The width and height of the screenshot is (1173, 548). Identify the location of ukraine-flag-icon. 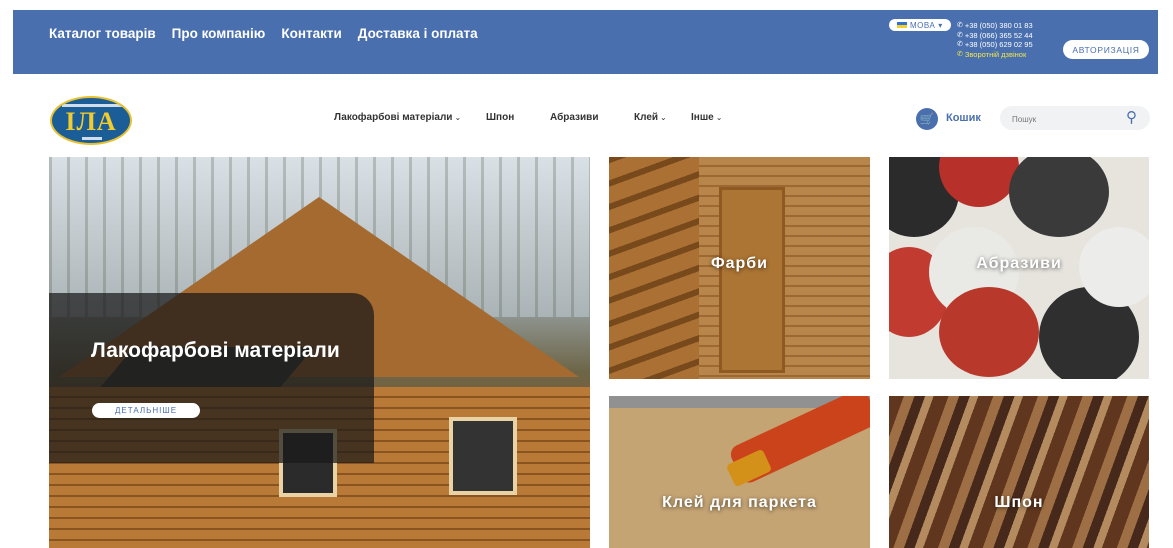
(902, 25).